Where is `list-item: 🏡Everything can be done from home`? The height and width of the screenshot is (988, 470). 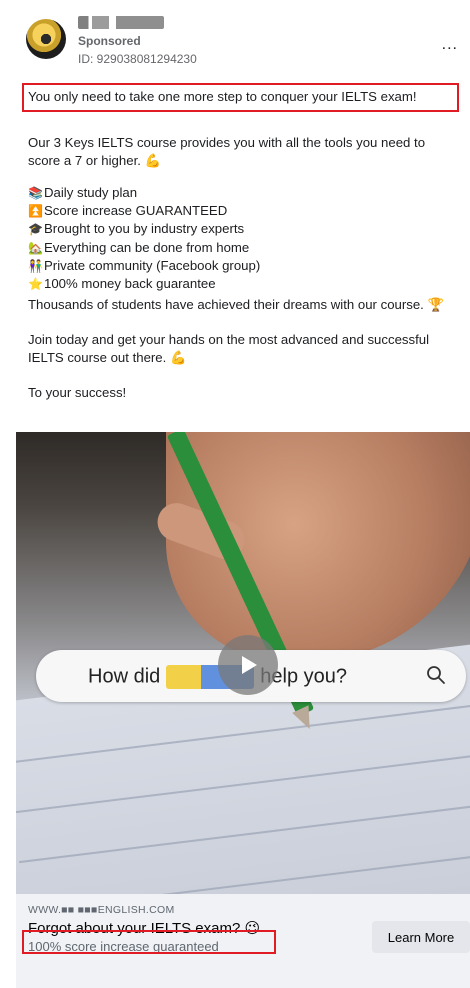
list-item: 🏡Everything can be done from home is located at coordinates (244, 248).